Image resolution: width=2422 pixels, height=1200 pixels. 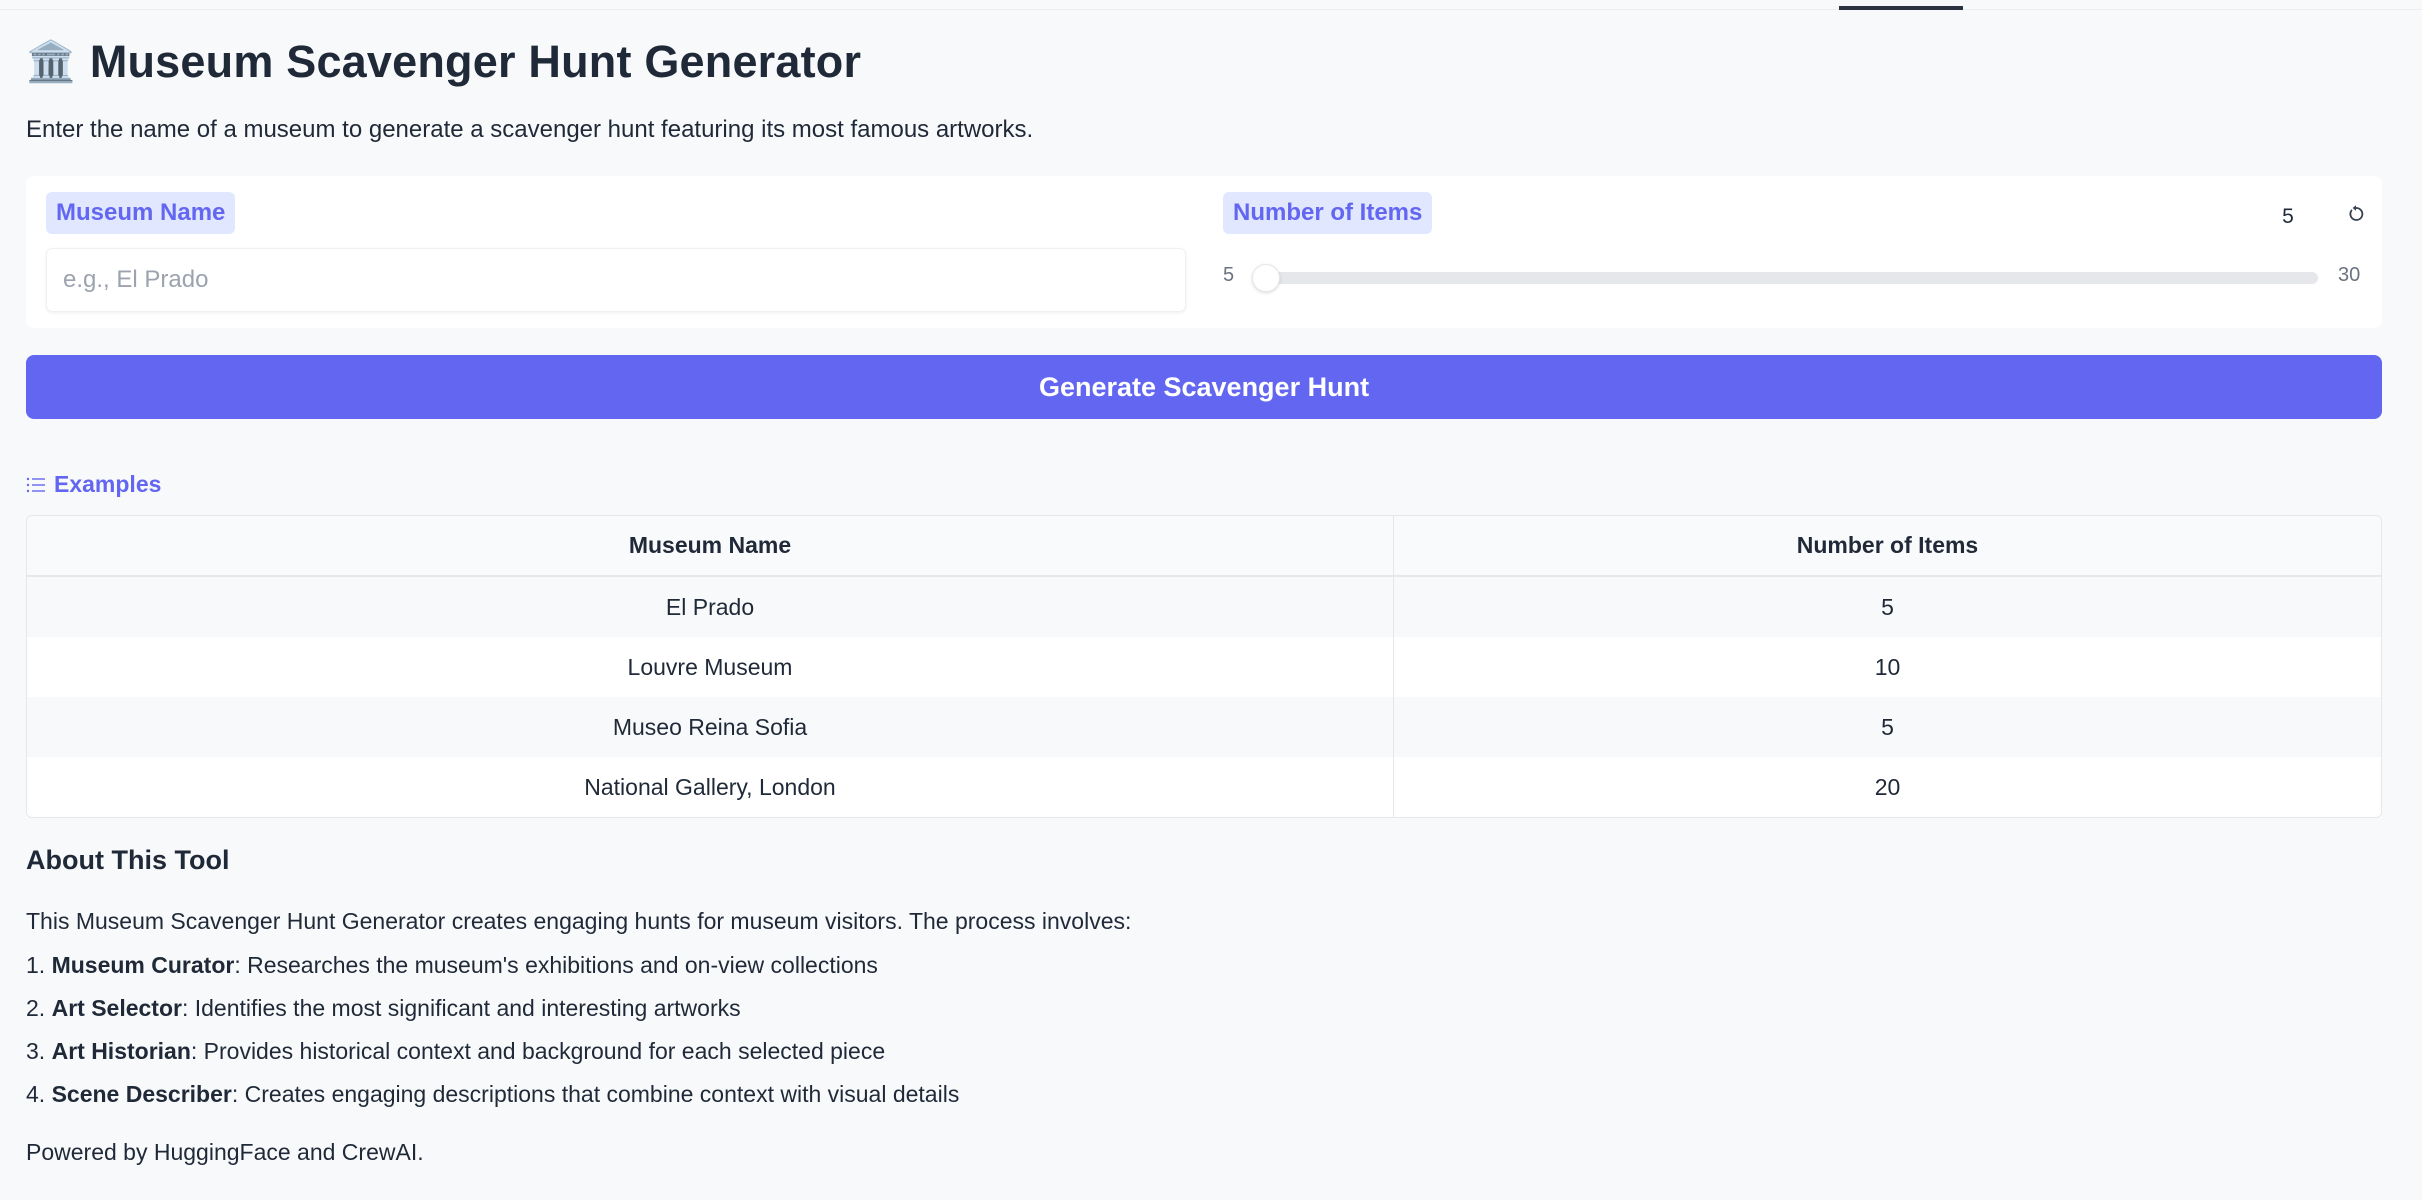 I want to click on slider-thumb, so click(x=1266, y=278).